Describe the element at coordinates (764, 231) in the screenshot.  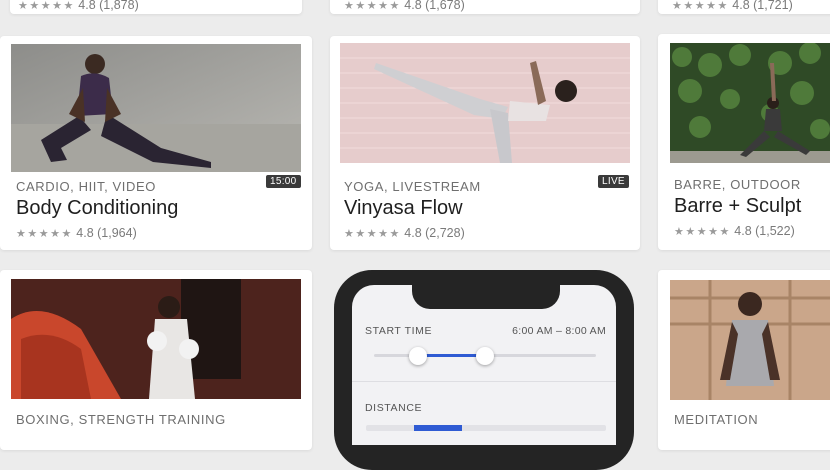
I see `rating-value: 4.8 (1,522)` at that location.